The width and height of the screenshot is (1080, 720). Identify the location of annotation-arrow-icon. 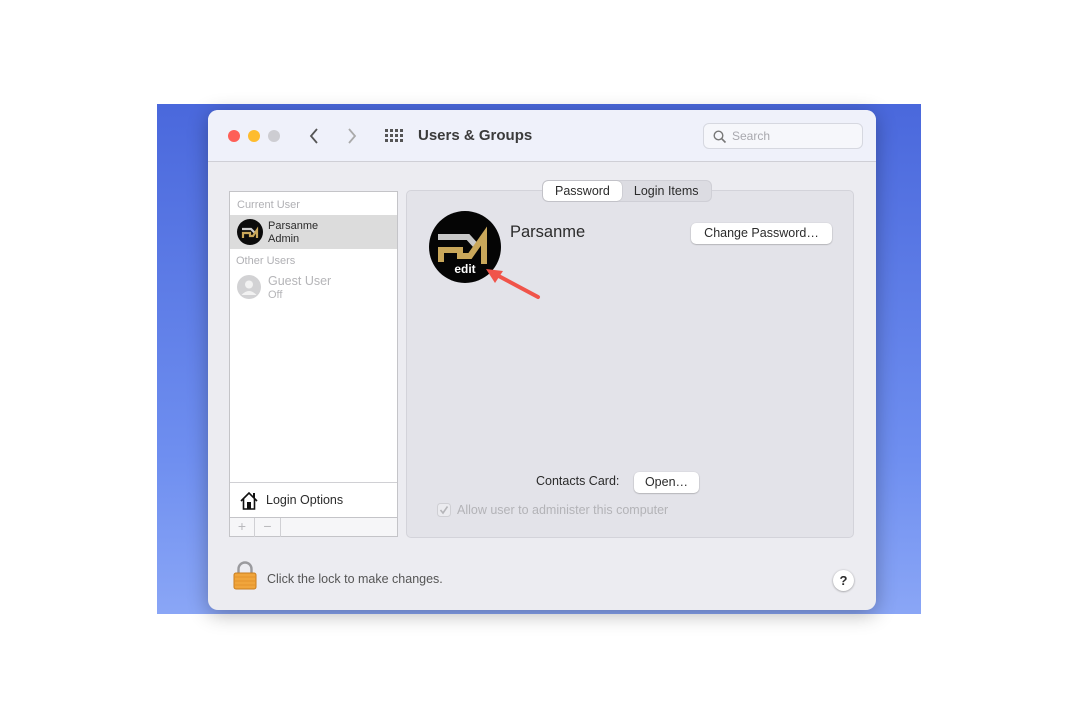
(513, 284).